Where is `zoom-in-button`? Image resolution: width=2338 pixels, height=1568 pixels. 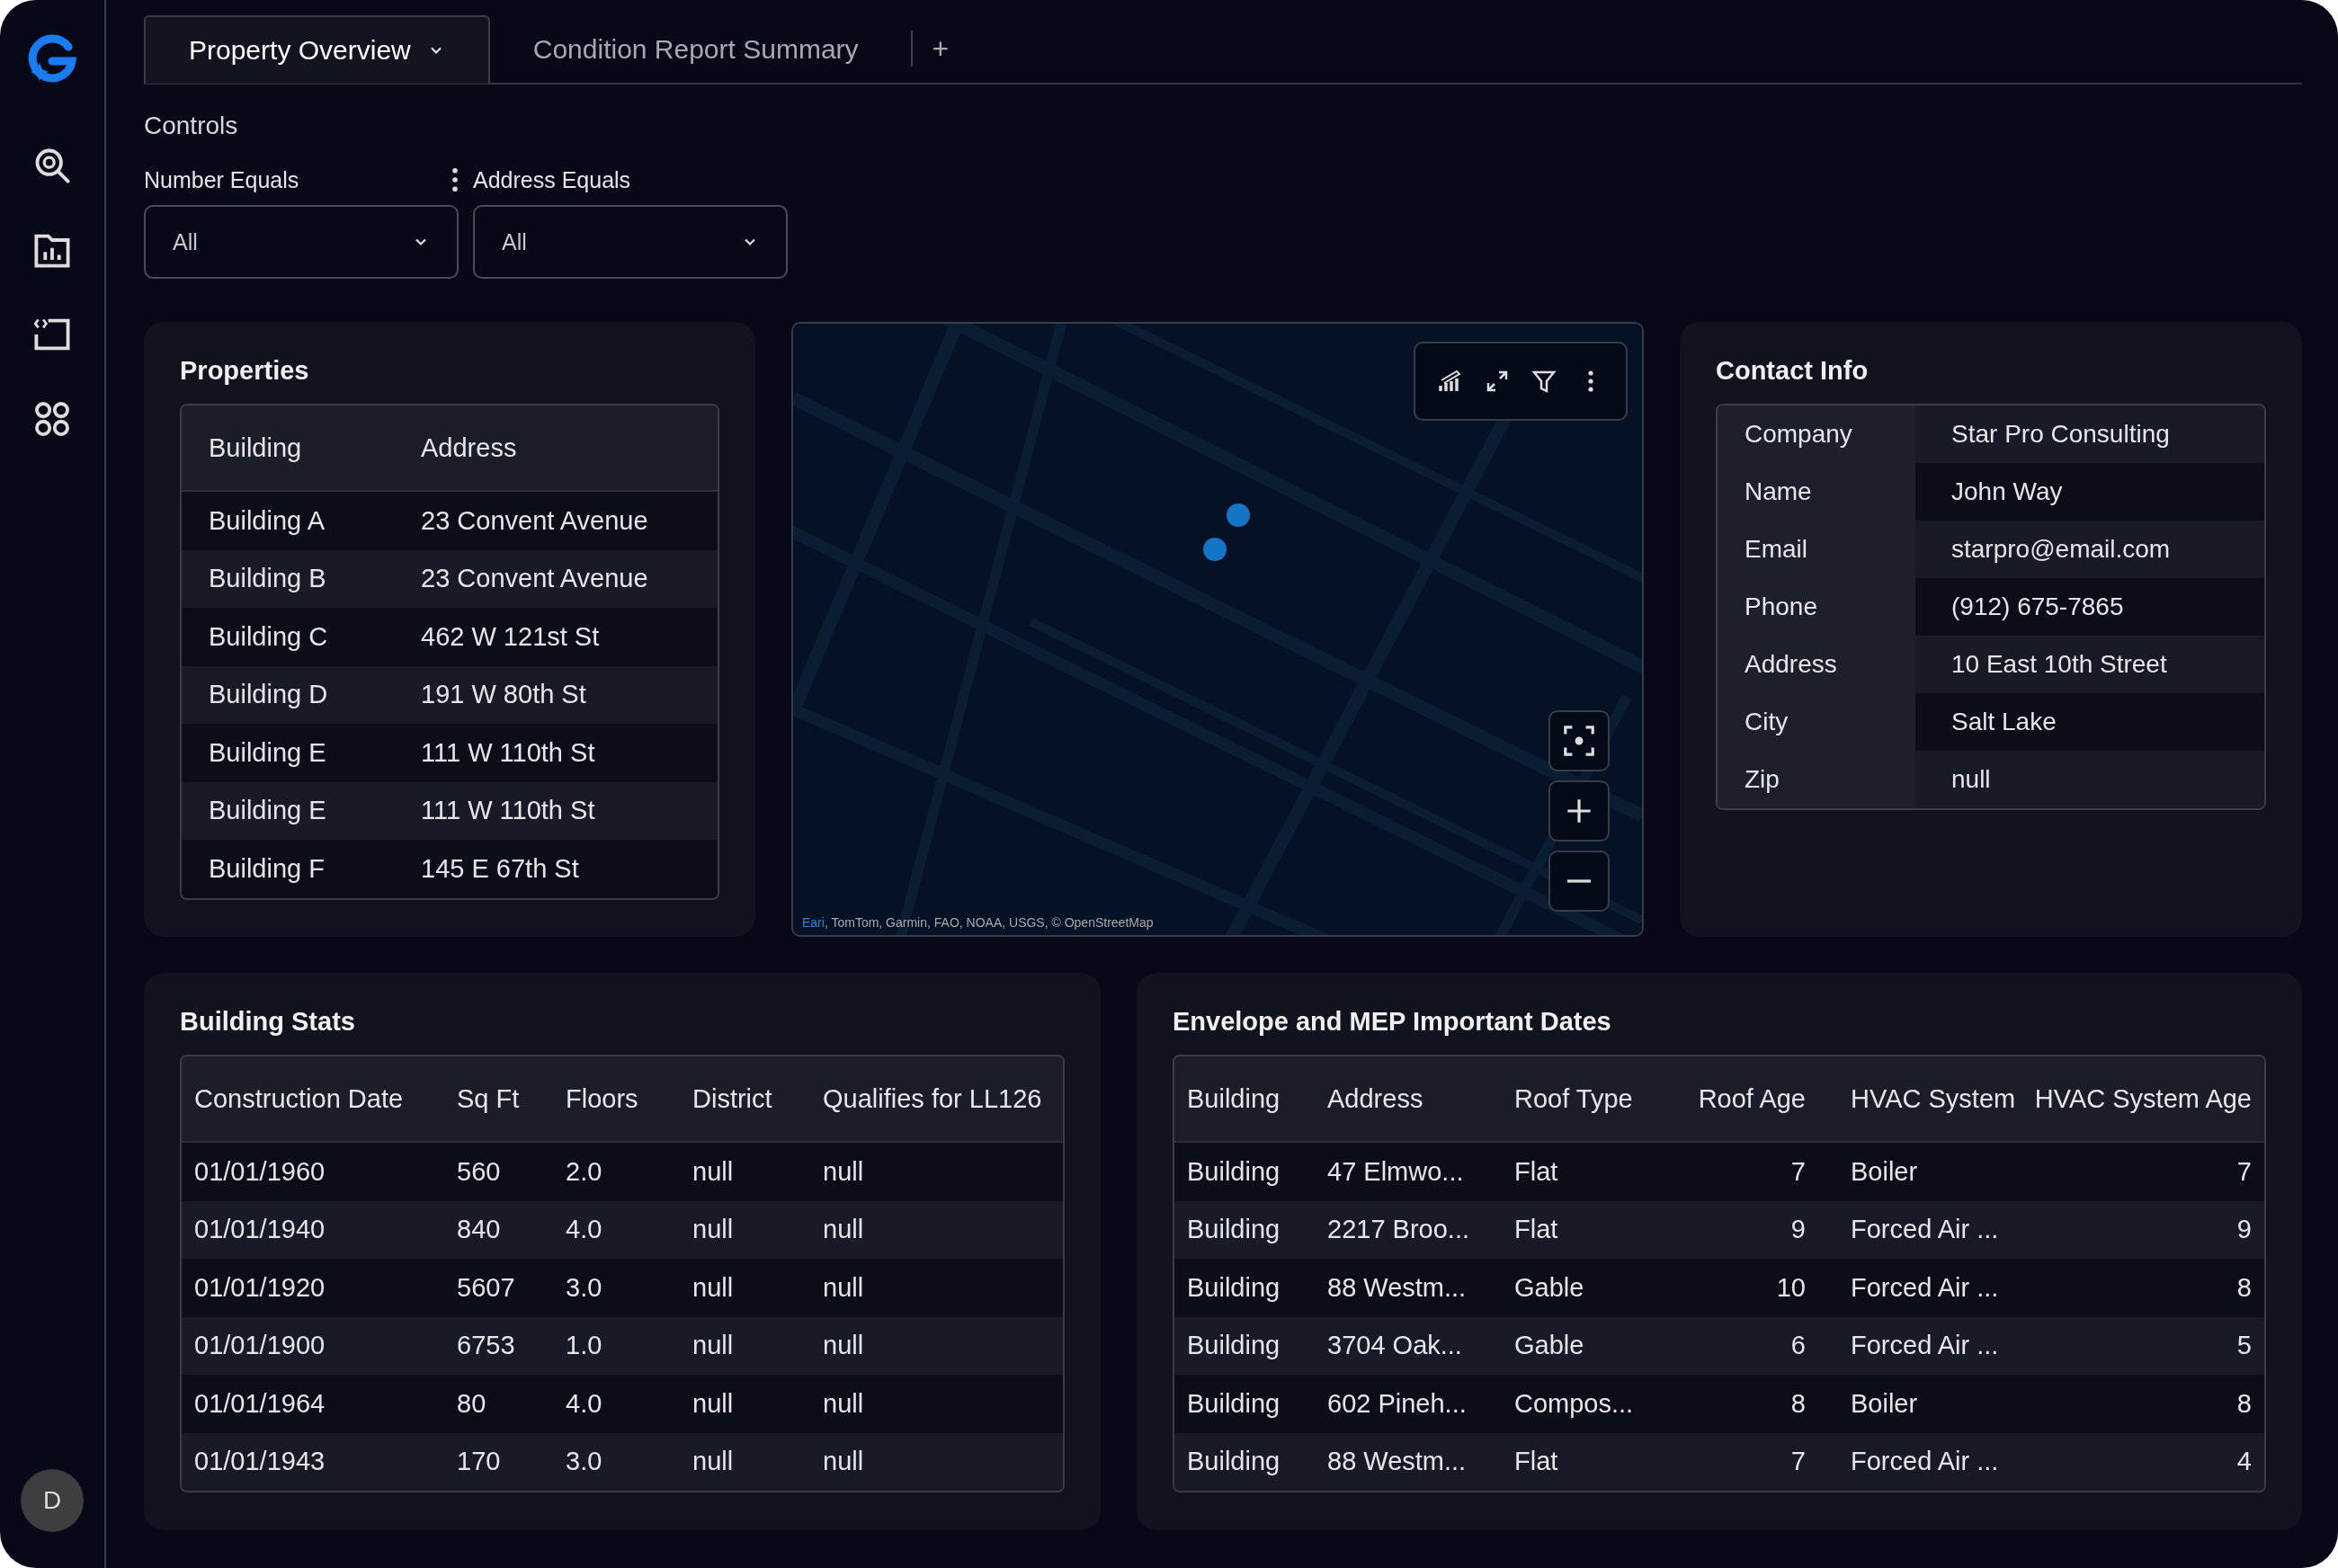 zoom-in-button is located at coordinates (1579, 811).